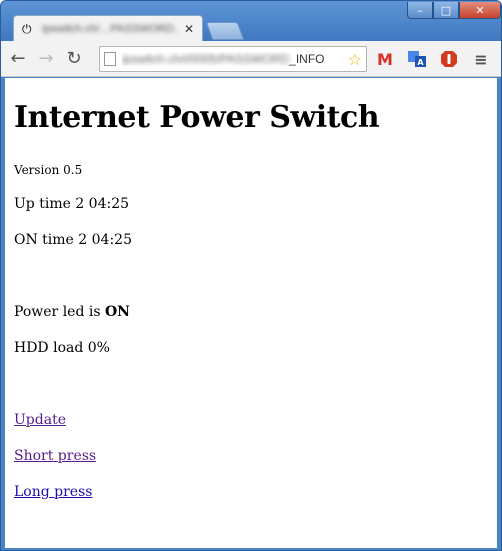  I want to click on update-link: Update, so click(40, 420).